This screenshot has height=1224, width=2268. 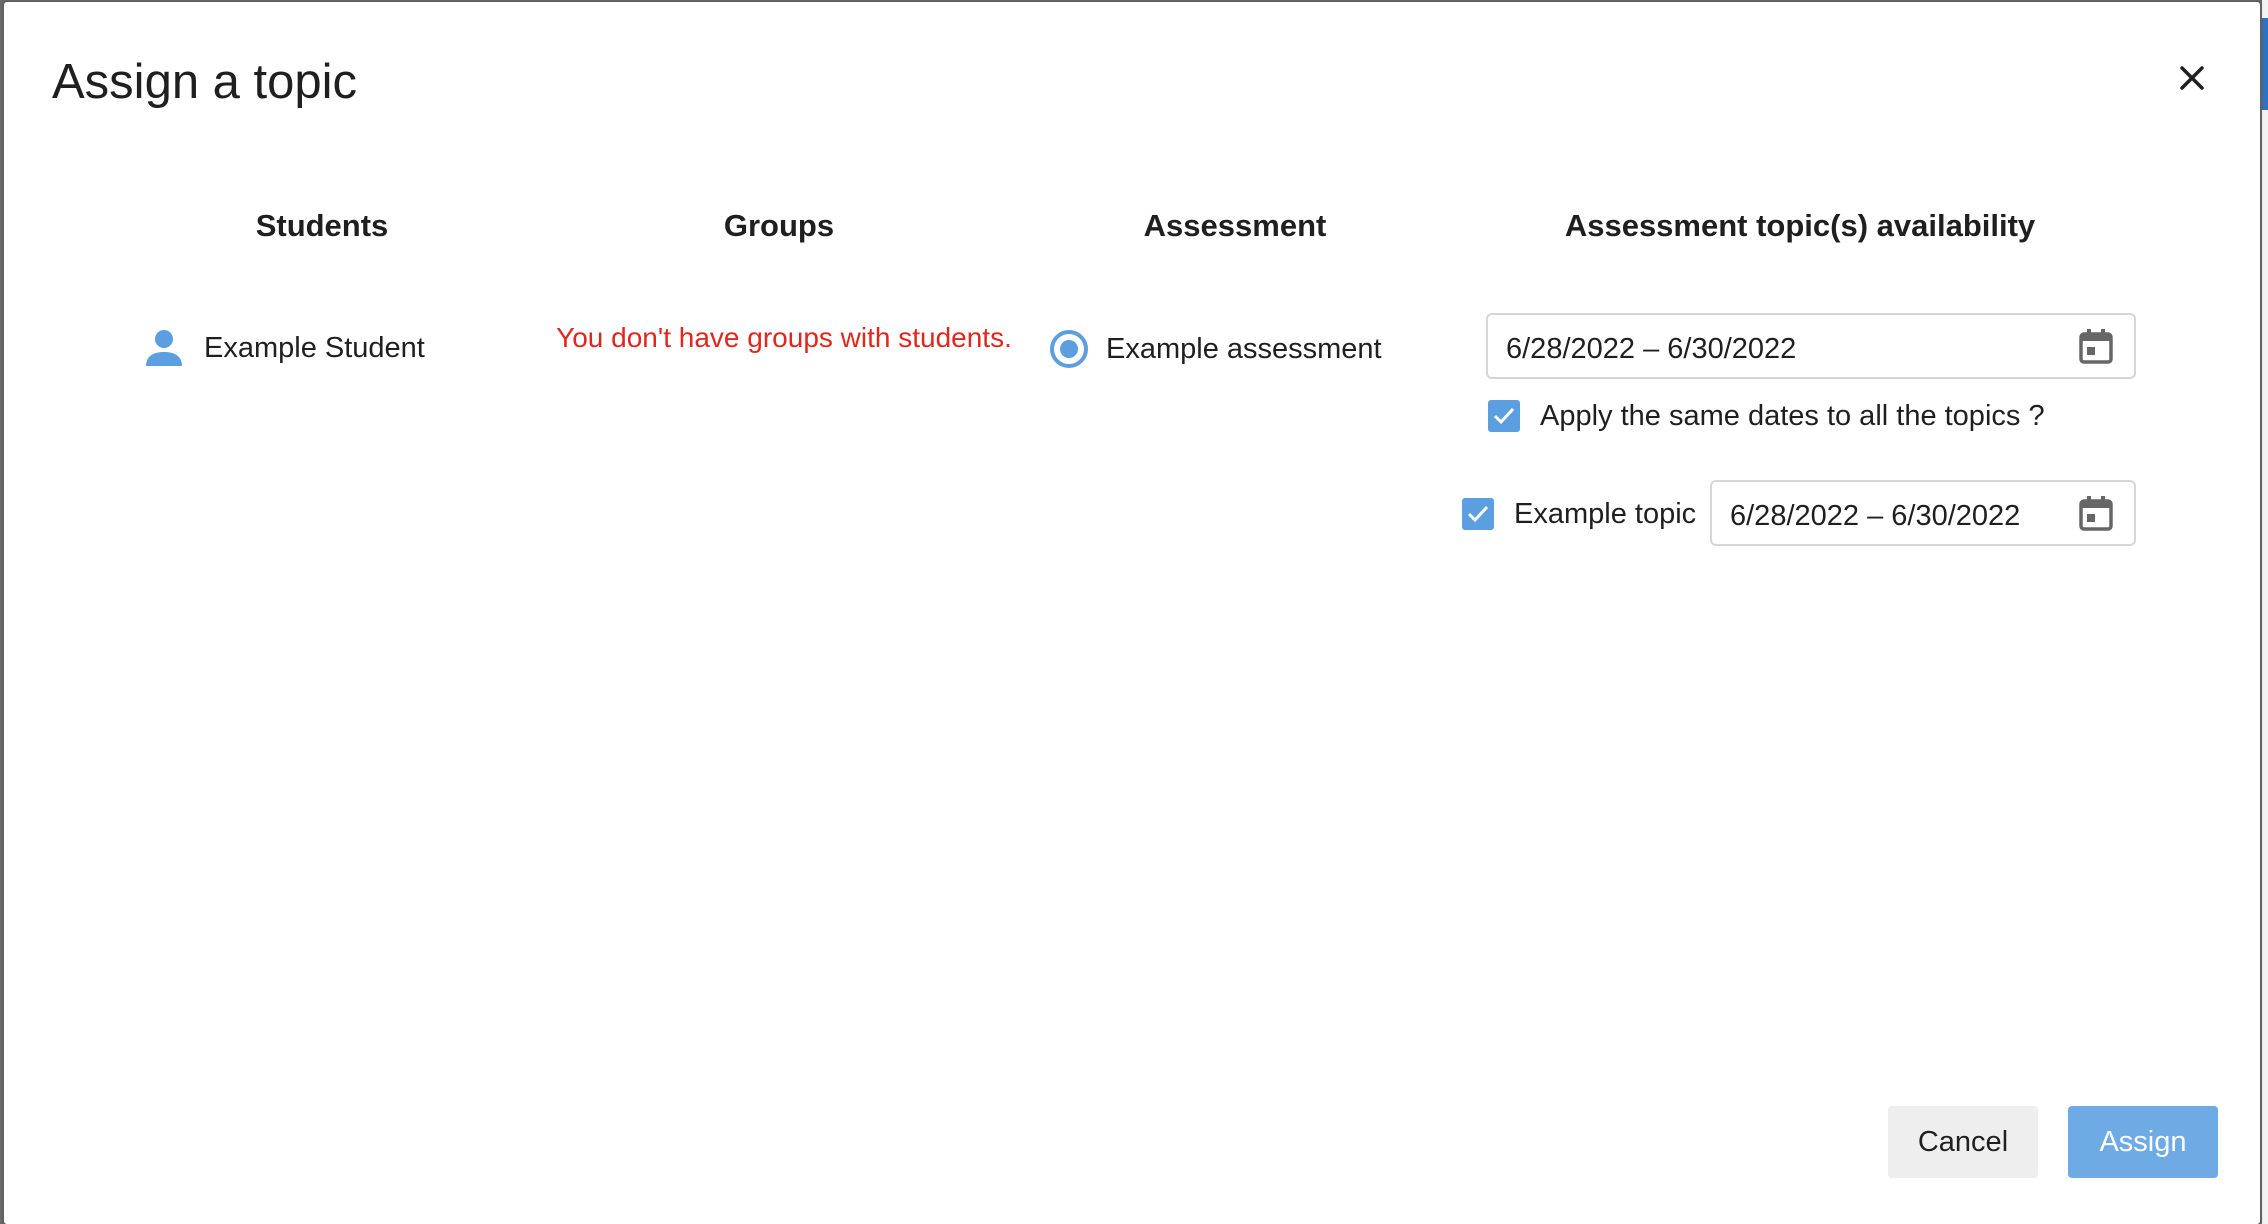 What do you see at coordinates (1235, 225) in the screenshot?
I see `assessment-column-header: Assessment` at bounding box center [1235, 225].